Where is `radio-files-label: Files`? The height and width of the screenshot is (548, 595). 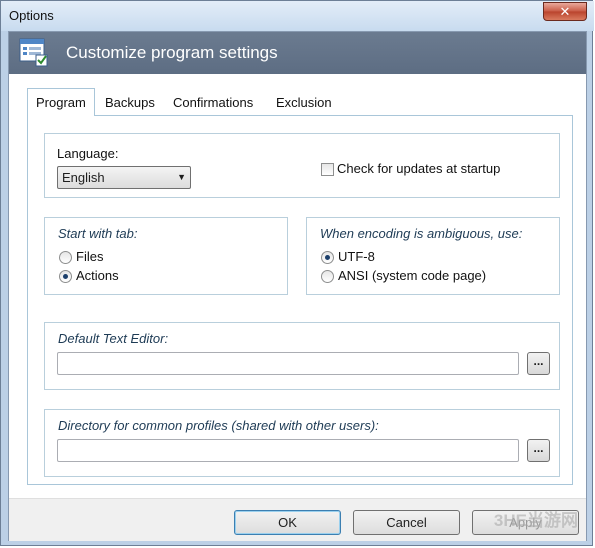 radio-files-label: Files is located at coordinates (89, 256).